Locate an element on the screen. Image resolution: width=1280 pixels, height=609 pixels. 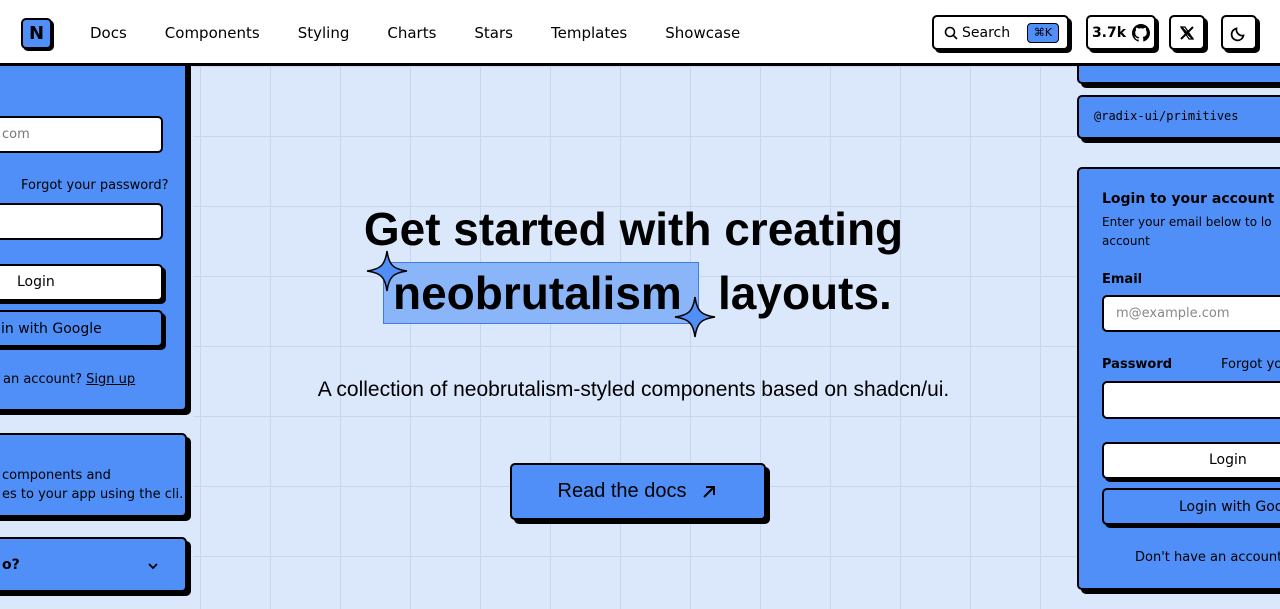
email-field-left: com is located at coordinates (81, 134).